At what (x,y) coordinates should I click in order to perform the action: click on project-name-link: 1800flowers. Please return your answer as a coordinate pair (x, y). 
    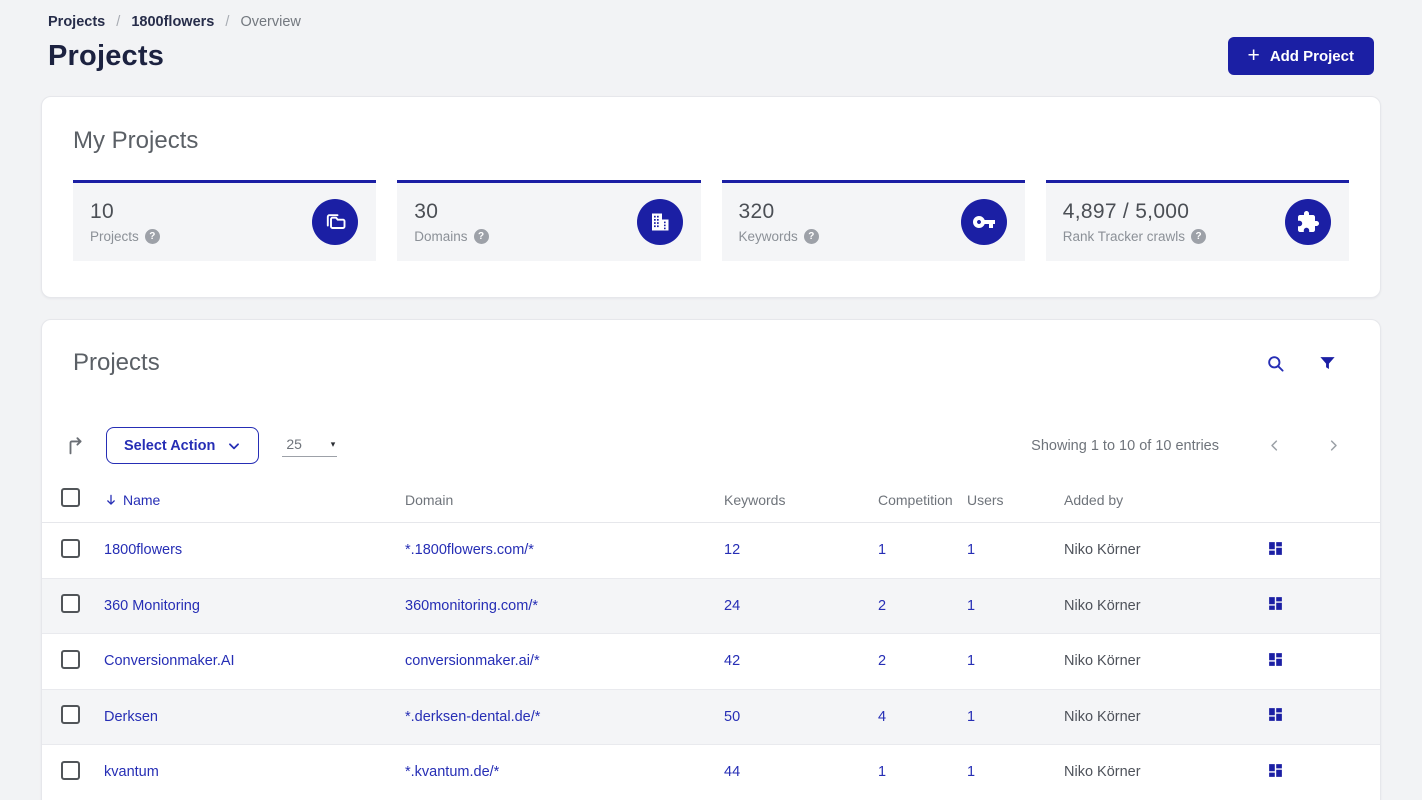
    Looking at the image, I should click on (143, 550).